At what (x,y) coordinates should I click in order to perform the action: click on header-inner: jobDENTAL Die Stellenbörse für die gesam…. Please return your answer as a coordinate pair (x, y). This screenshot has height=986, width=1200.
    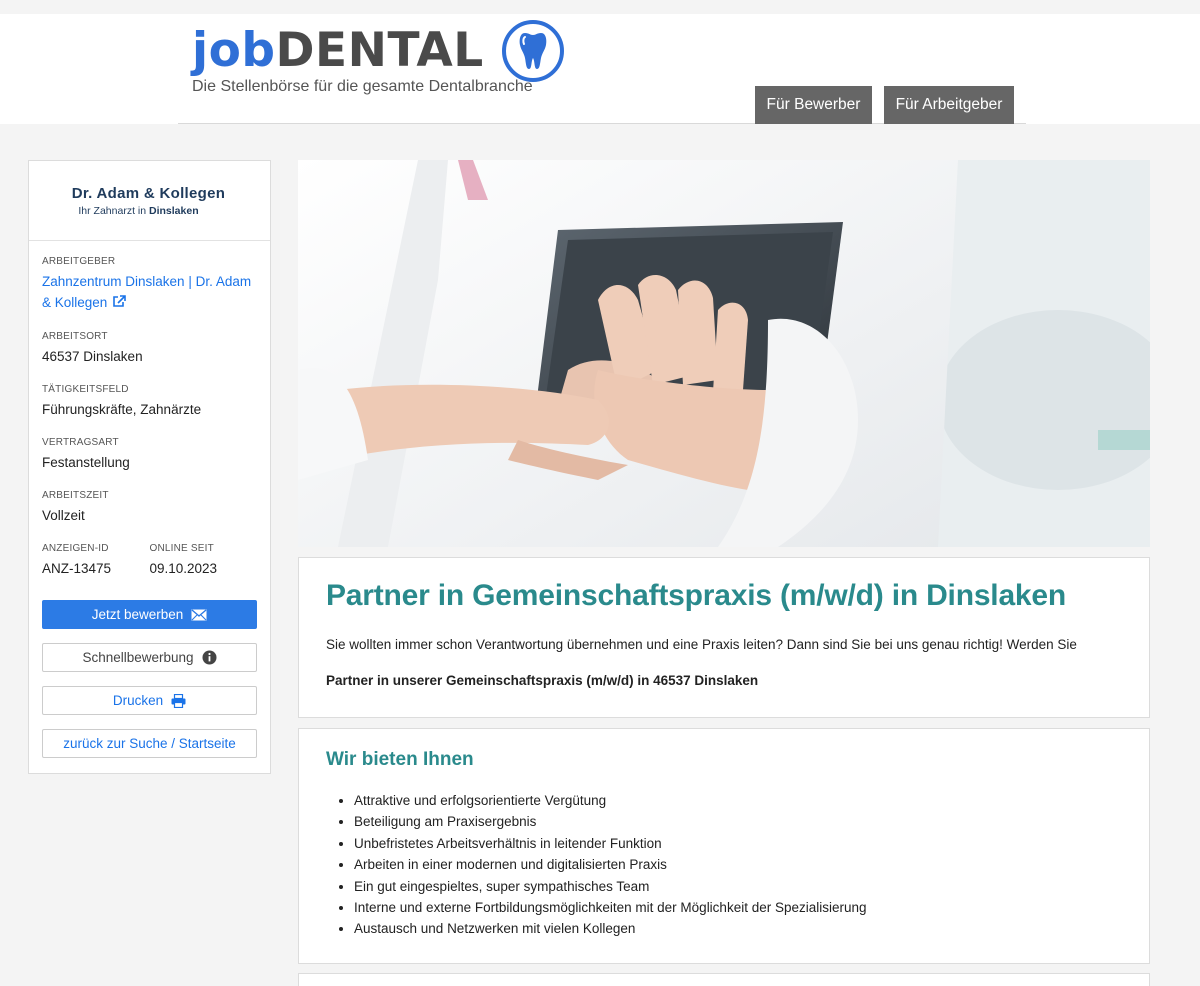
    Looking at the image, I should click on (602, 69).